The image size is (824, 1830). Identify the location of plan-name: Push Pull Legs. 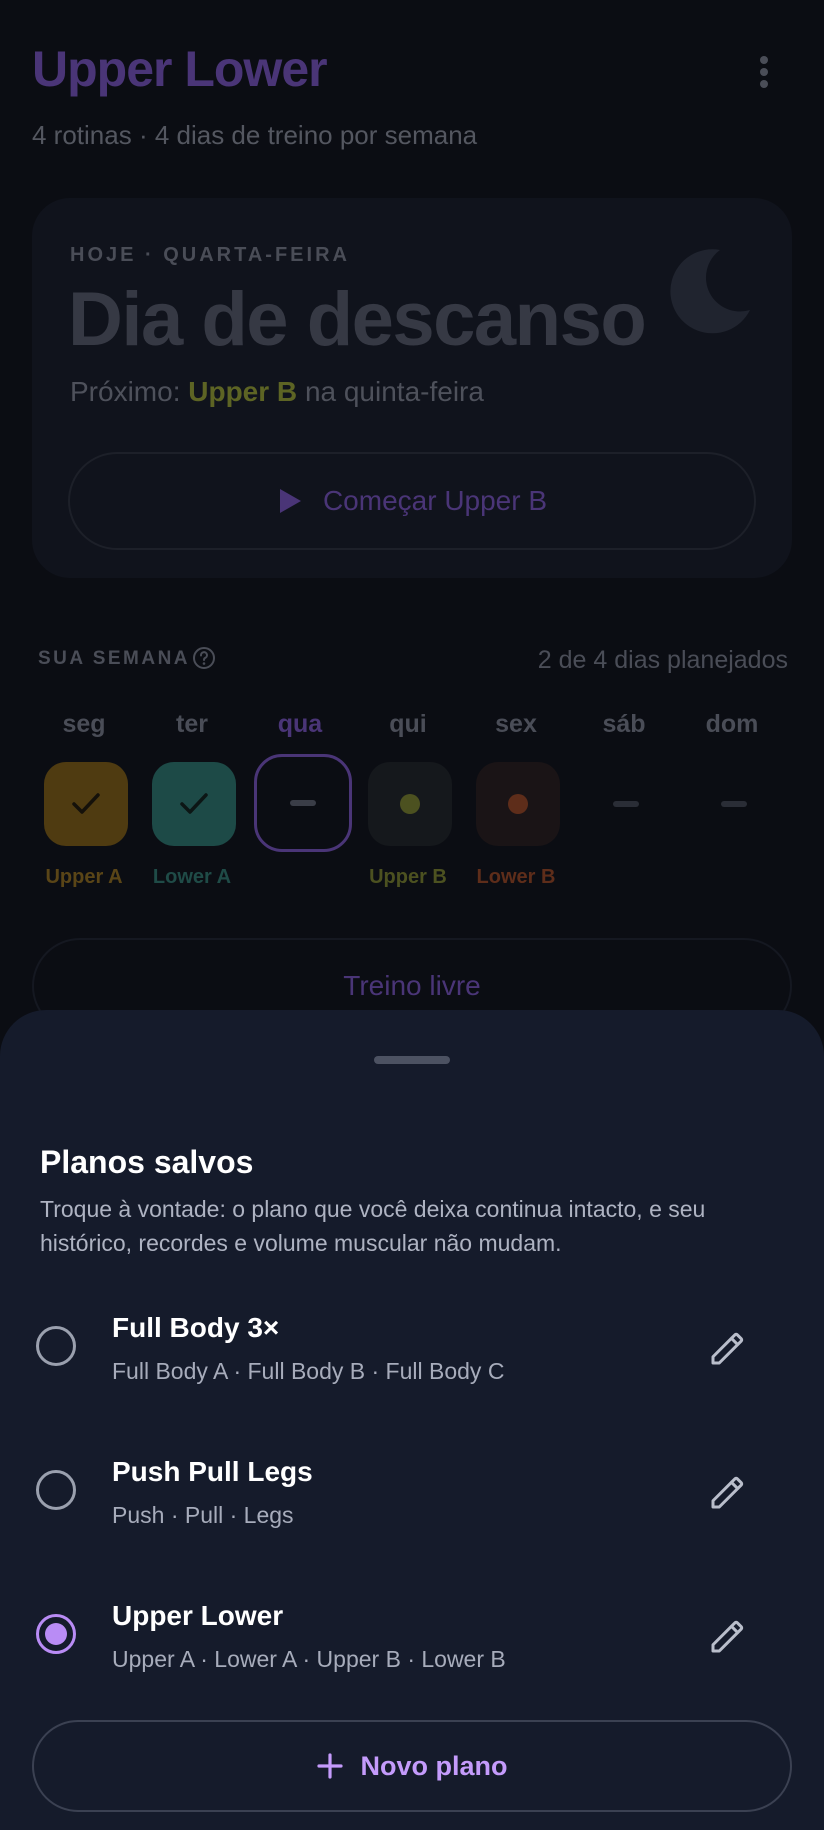
(212, 1471).